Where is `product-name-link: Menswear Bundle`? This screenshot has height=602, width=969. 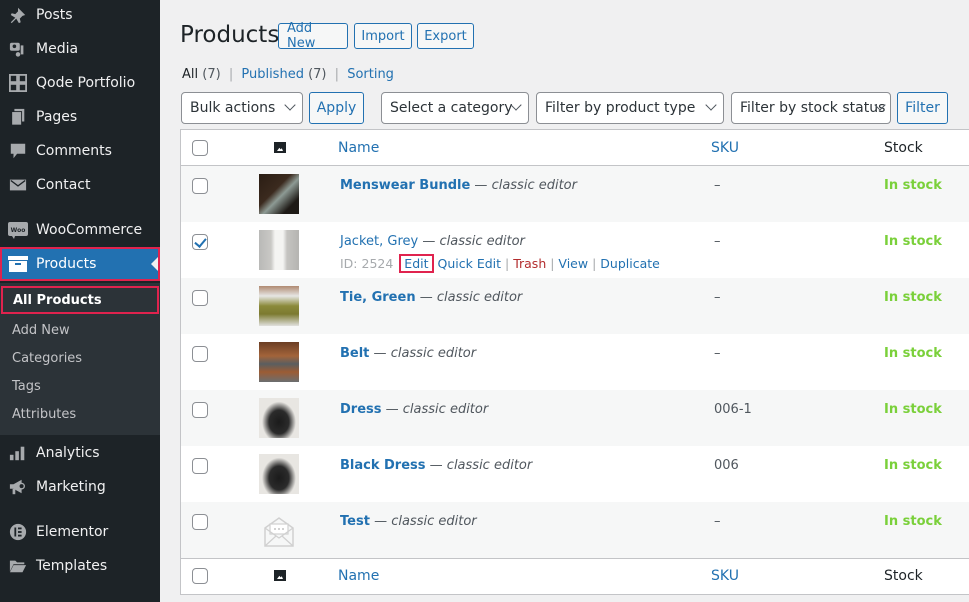 product-name-link: Menswear Bundle is located at coordinates (405, 185).